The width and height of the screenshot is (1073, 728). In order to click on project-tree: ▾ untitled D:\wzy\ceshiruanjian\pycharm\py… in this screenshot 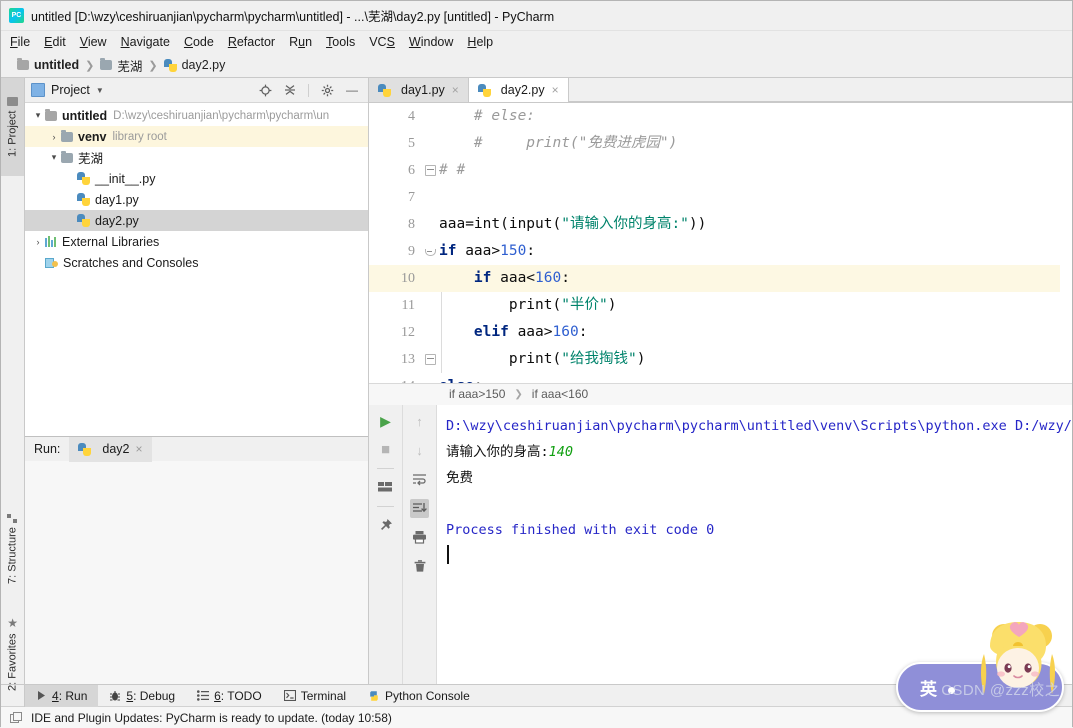, I will do `click(196, 269)`.